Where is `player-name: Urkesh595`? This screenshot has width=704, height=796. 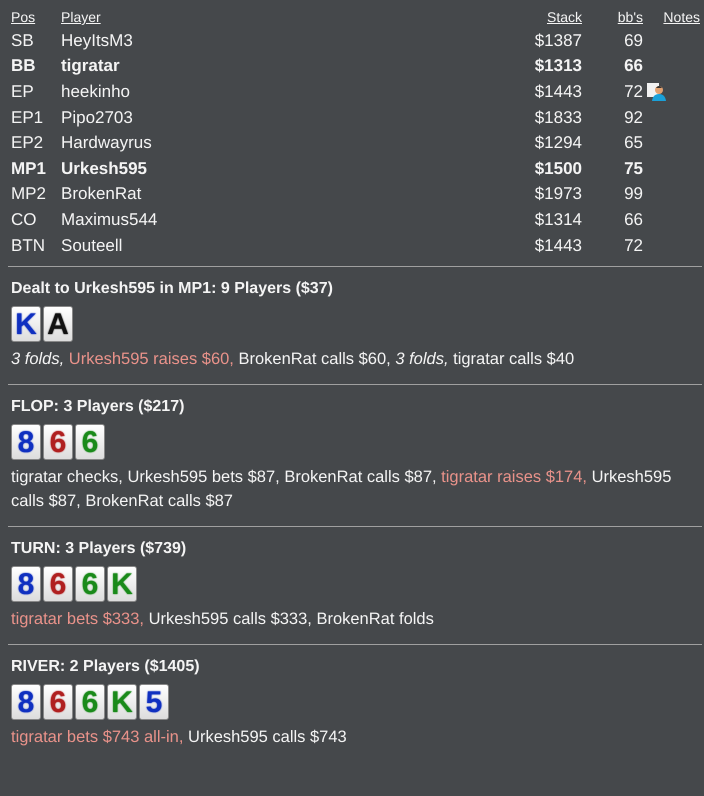
player-name: Urkesh595 is located at coordinates (104, 168).